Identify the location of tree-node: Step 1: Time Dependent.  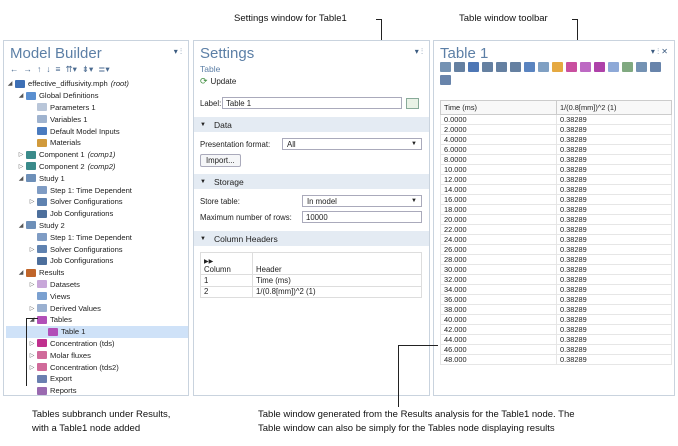
(97, 237).